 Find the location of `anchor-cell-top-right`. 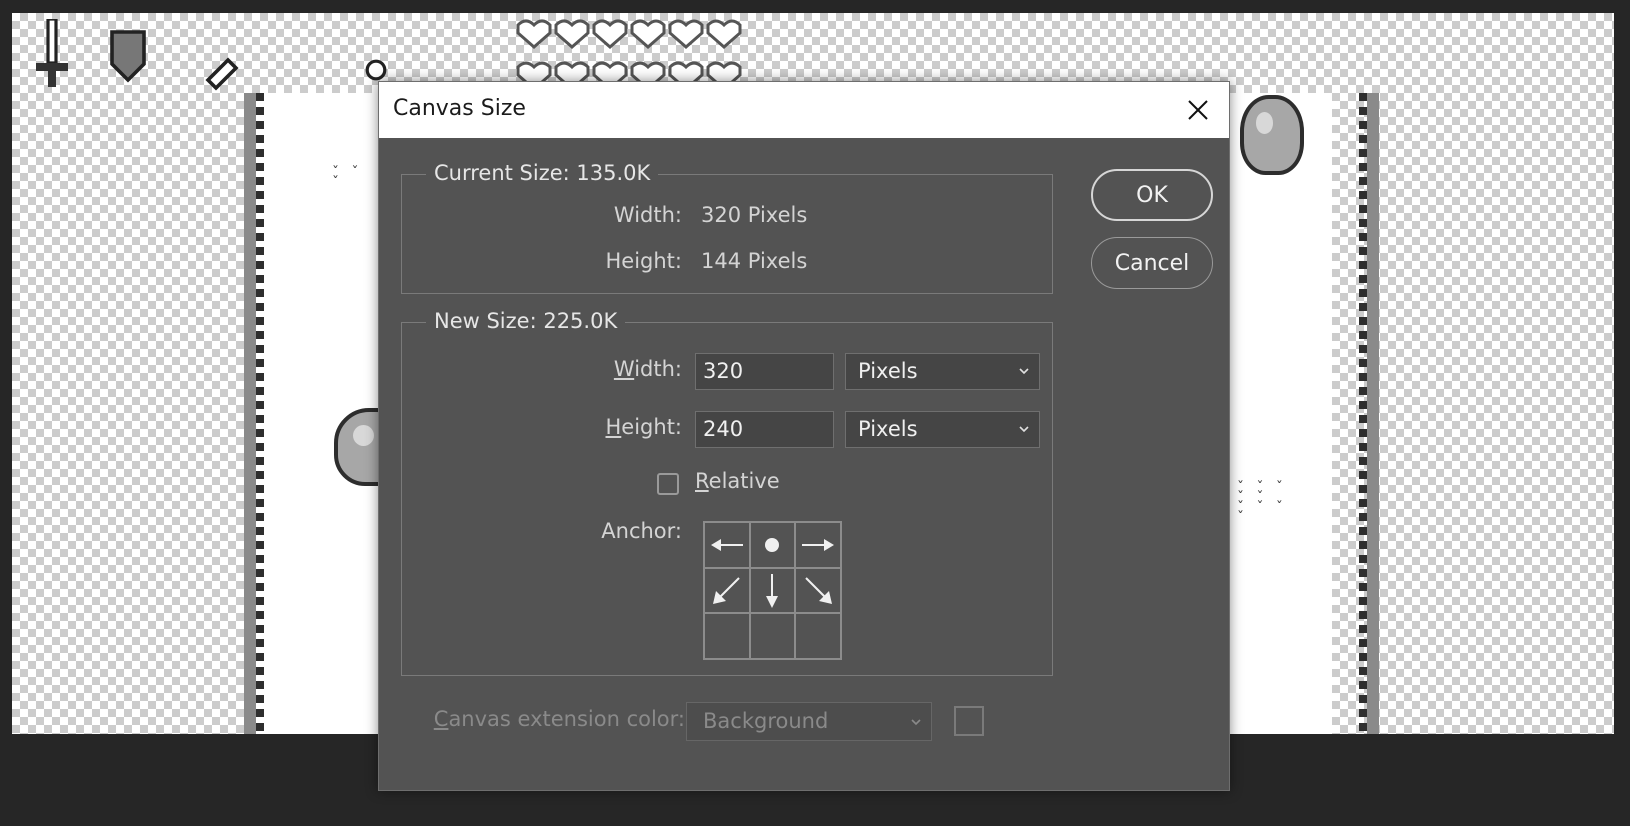

anchor-cell-top-right is located at coordinates (818, 545).